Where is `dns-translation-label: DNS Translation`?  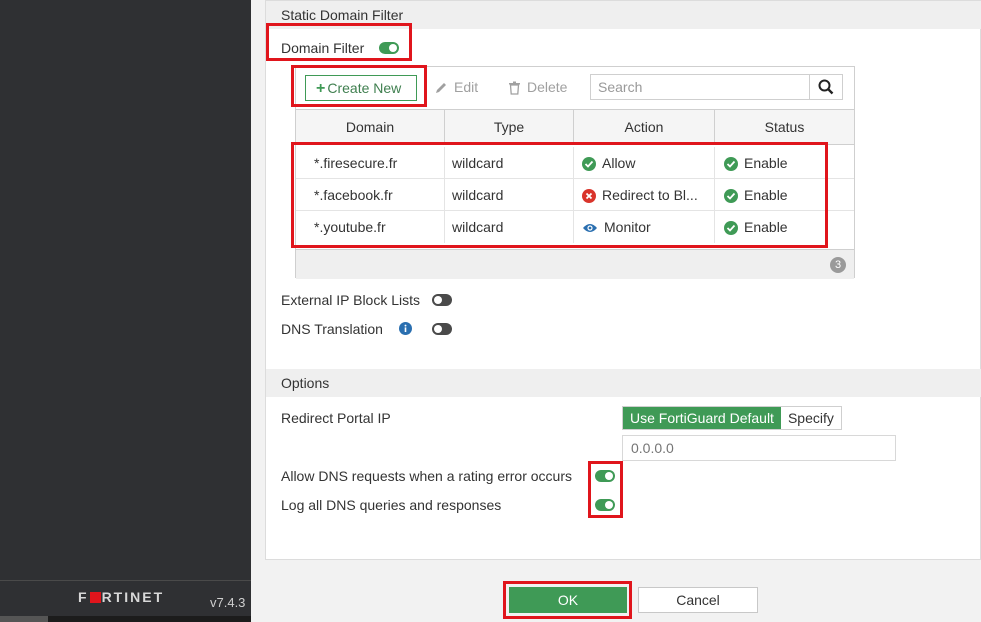 dns-translation-label: DNS Translation is located at coordinates (332, 329).